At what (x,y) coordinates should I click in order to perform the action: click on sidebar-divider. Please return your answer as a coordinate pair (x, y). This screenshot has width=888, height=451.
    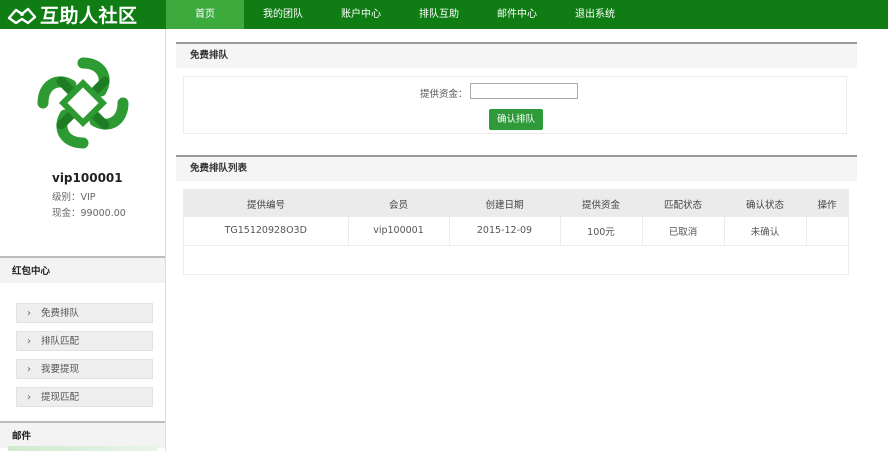
    Looking at the image, I should click on (83, 448).